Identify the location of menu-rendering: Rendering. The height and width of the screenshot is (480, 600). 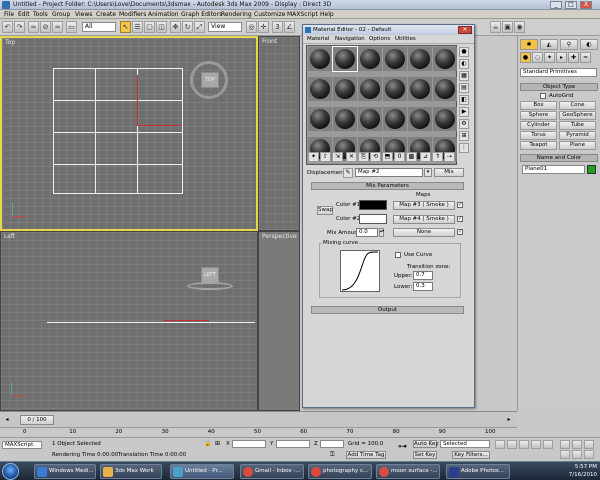
(236, 14).